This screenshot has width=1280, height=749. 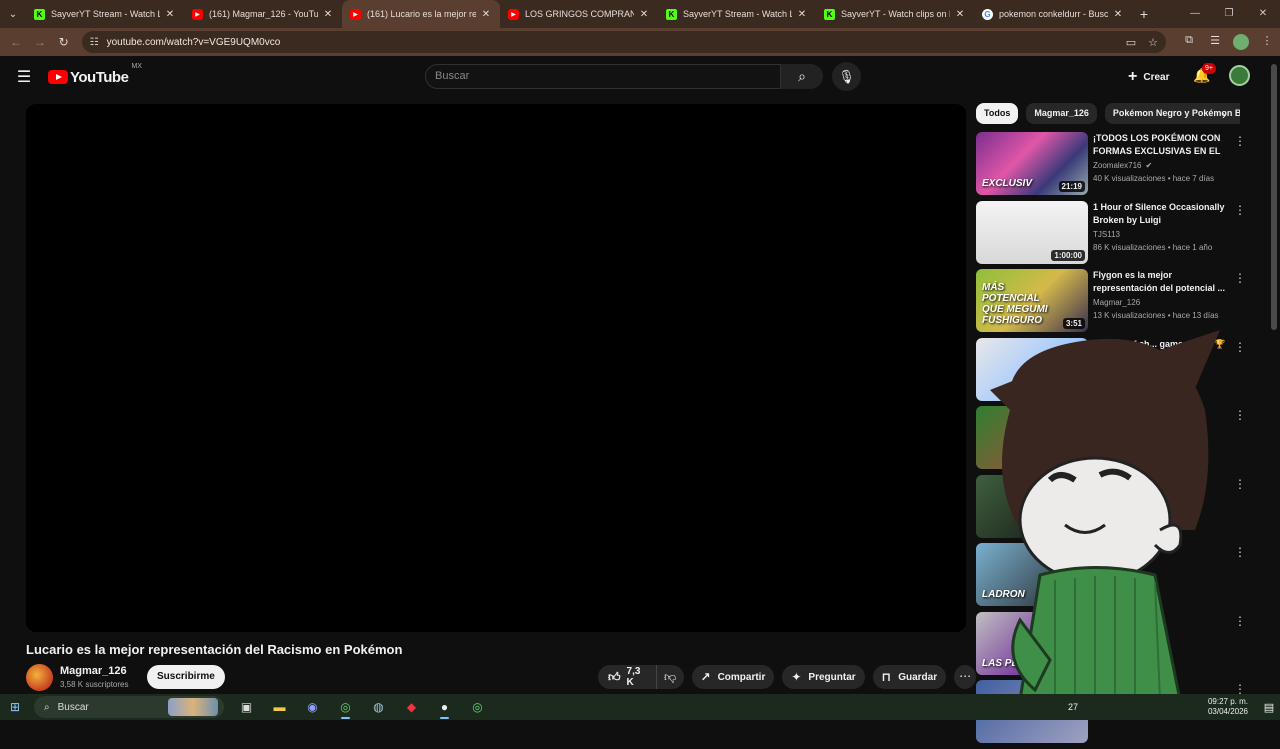 What do you see at coordinates (1160, 618) in the screenshot?
I see `recommendation-title: ...X ...NQUICIA` at bounding box center [1160, 618].